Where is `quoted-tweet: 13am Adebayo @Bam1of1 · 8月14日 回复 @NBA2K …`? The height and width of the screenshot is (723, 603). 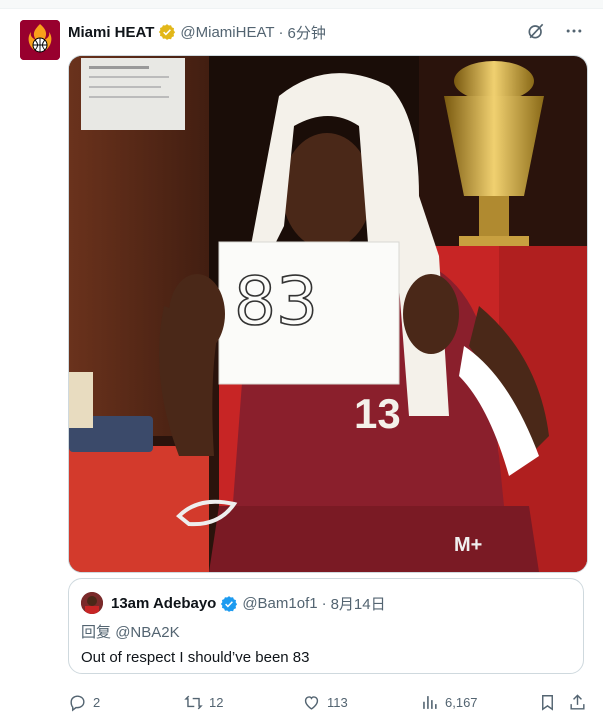 quoted-tweet: 13am Adebayo @Bam1of1 · 8月14日 回复 @NBA2K … is located at coordinates (326, 626).